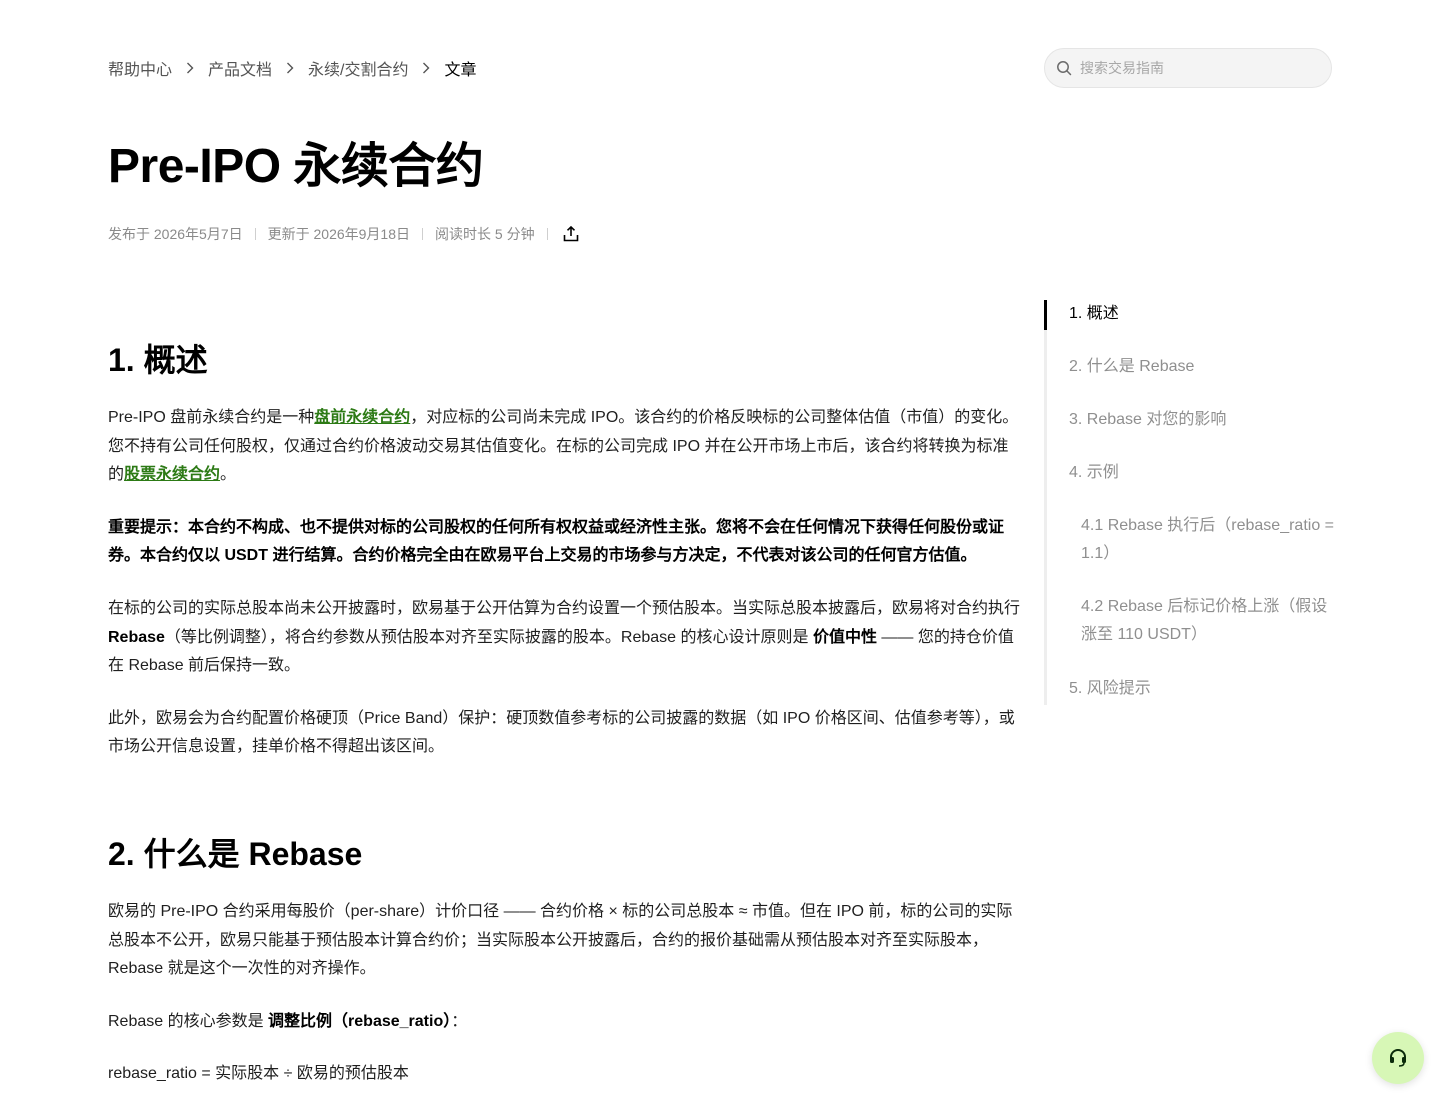 The image size is (1440, 1100). What do you see at coordinates (1195, 68) in the screenshot?
I see `search-input` at bounding box center [1195, 68].